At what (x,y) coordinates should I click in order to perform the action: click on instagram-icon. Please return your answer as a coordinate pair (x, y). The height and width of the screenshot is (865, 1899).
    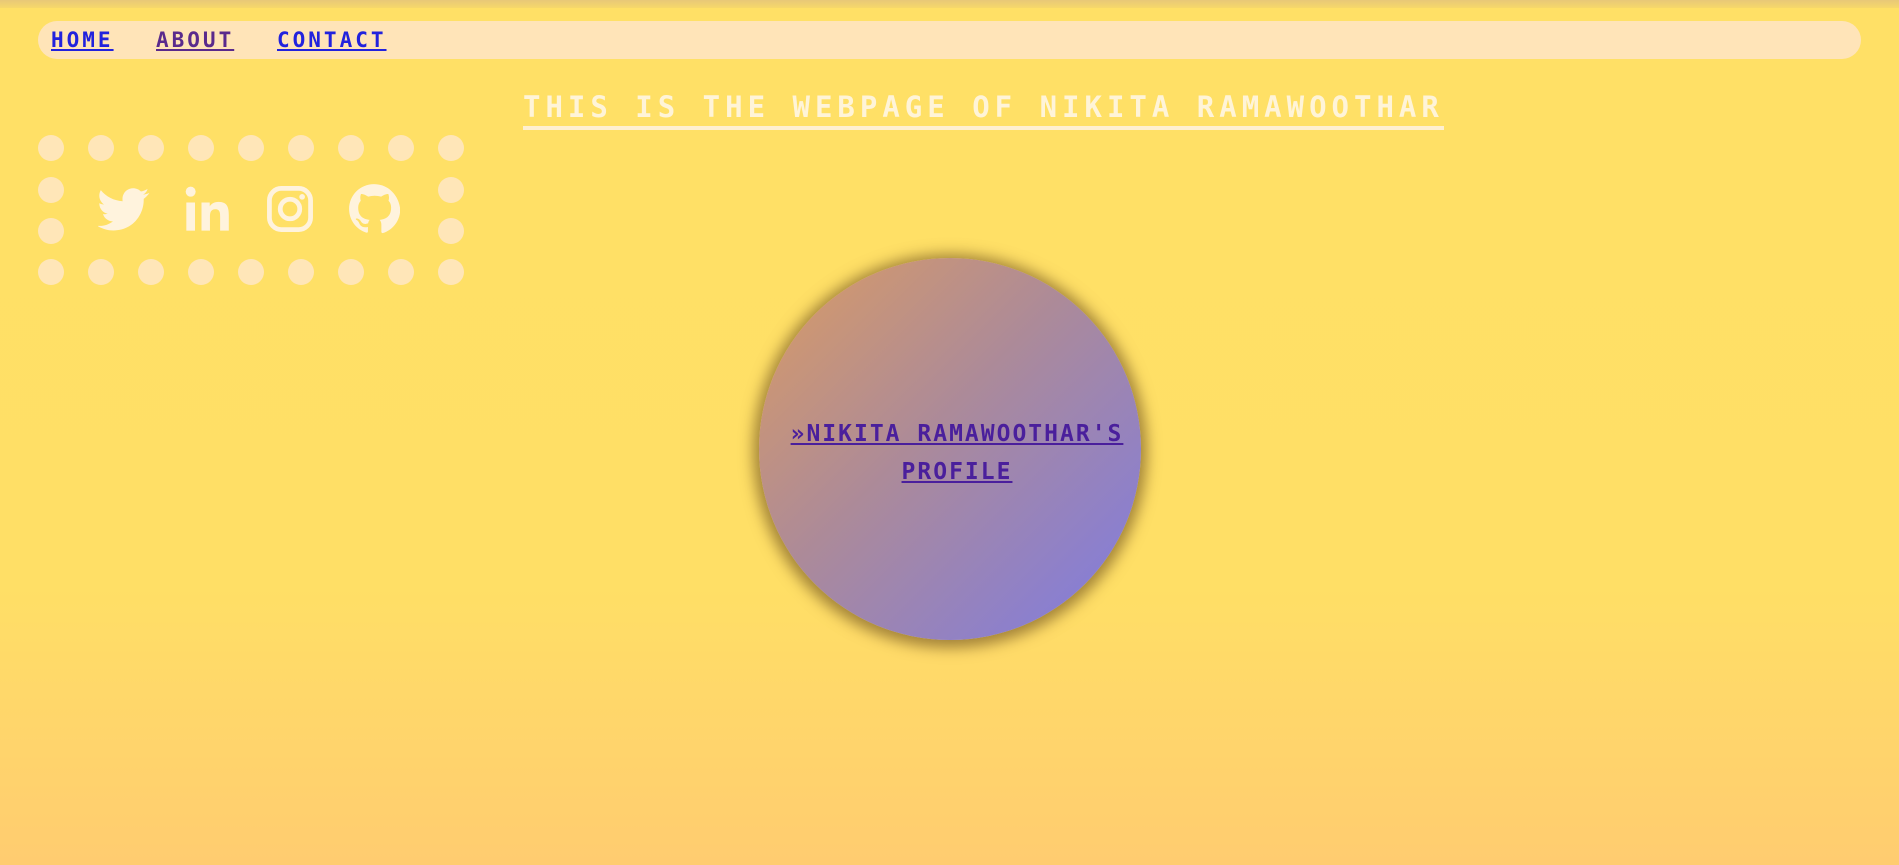
    Looking at the image, I should click on (290, 209).